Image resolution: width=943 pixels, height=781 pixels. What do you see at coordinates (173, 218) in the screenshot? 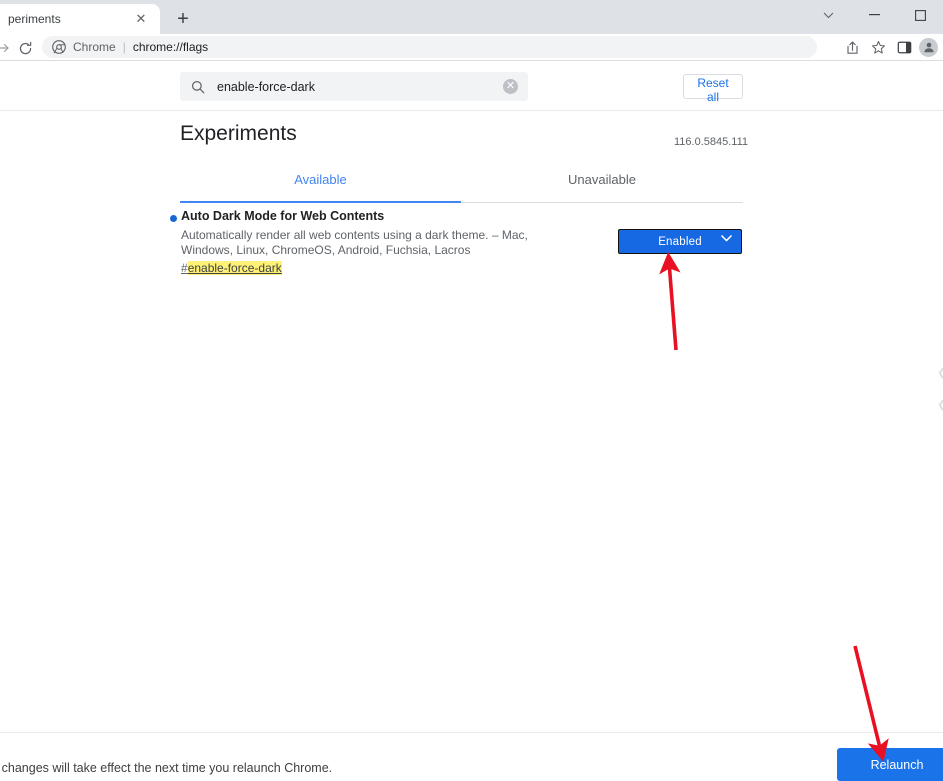
I see `flag-modified-dot-icon` at bounding box center [173, 218].